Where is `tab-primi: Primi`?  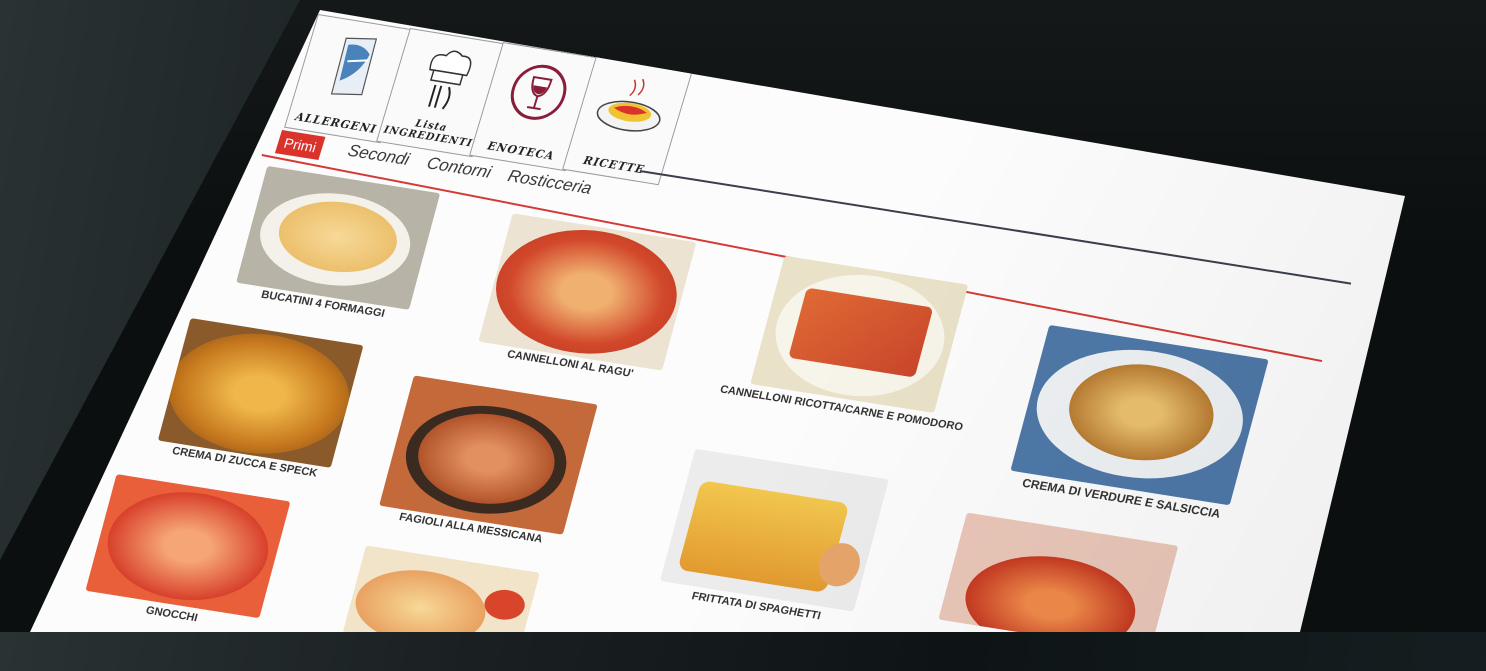 tab-primi: Primi is located at coordinates (300, 145).